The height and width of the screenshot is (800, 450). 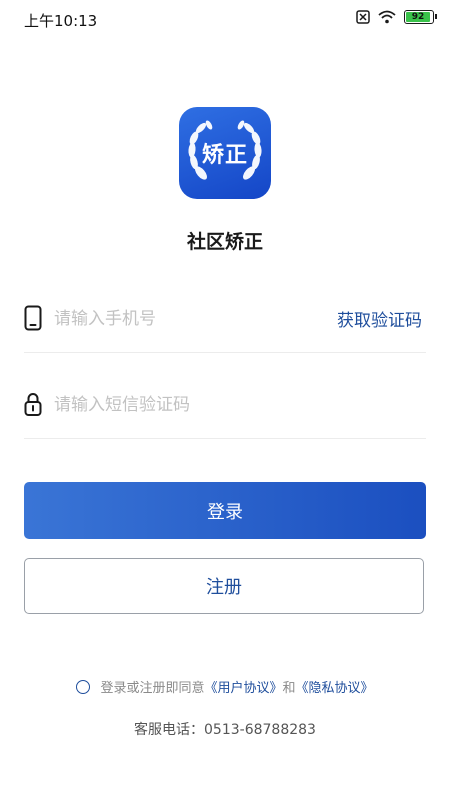 What do you see at coordinates (335, 686) in the screenshot?
I see `privacy-agreement-link: 《隐私协议》` at bounding box center [335, 686].